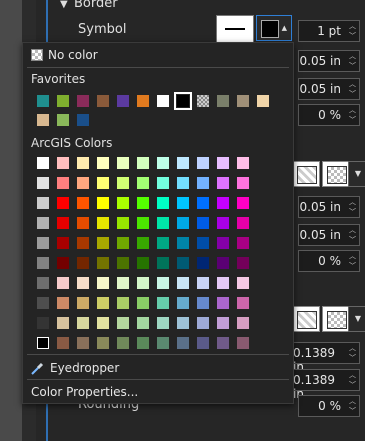  What do you see at coordinates (329, 31) in the screenshot?
I see `width-field: 1 pt ︿ ﹀` at bounding box center [329, 31].